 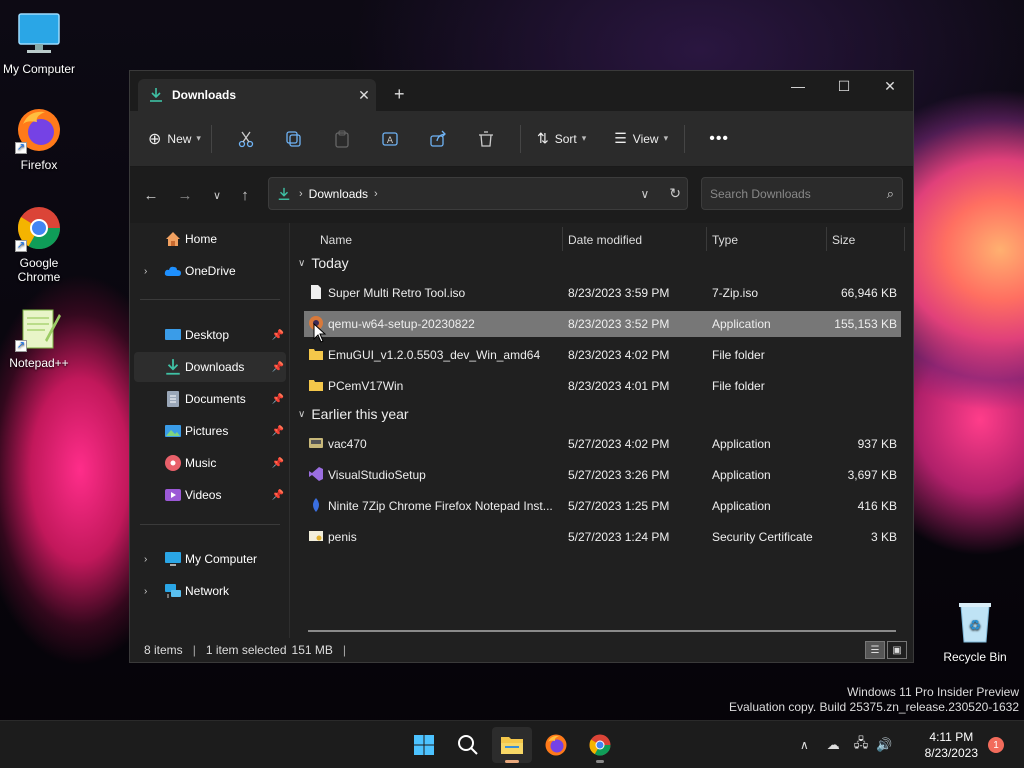 What do you see at coordinates (486, 139) in the screenshot?
I see `delete-icon` at bounding box center [486, 139].